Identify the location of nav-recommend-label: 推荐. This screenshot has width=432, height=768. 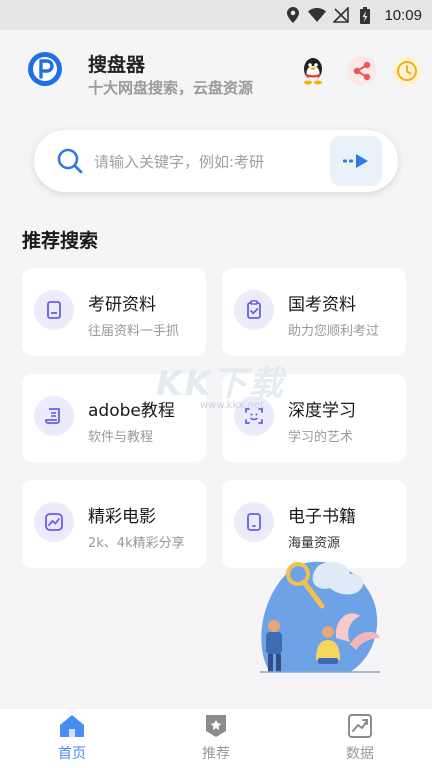
(216, 754).